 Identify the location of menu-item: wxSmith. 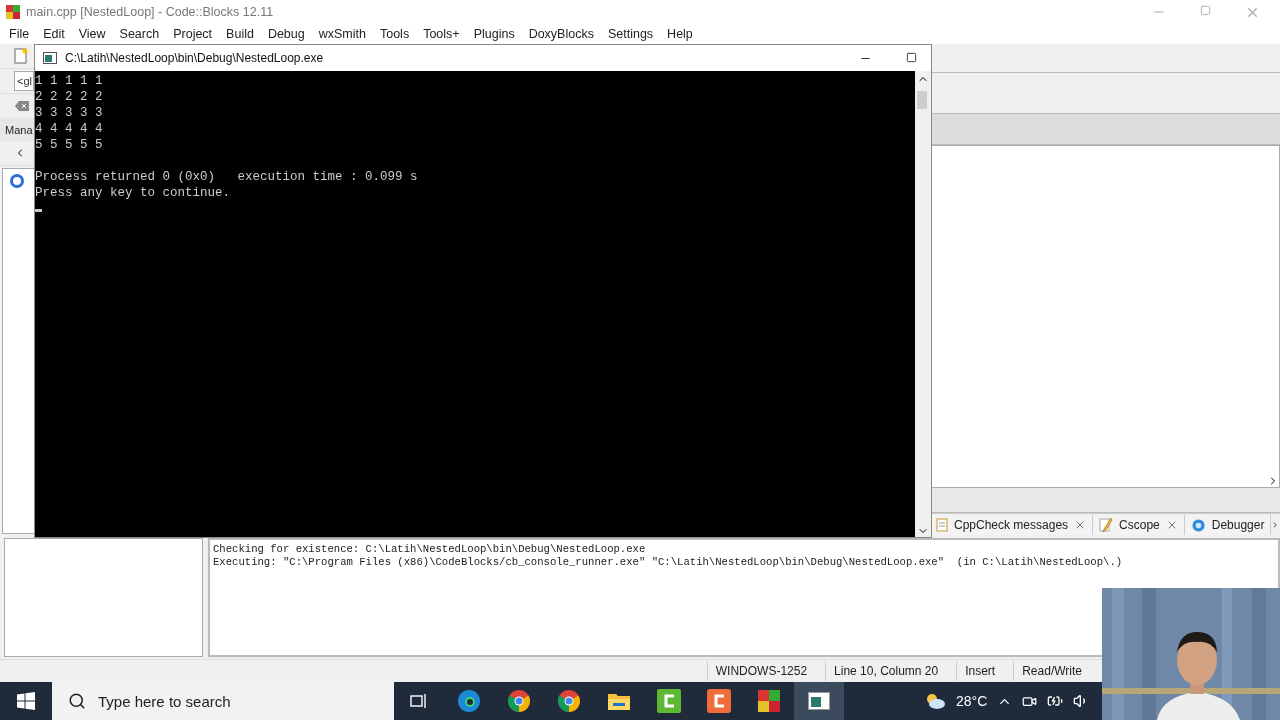
(342, 34).